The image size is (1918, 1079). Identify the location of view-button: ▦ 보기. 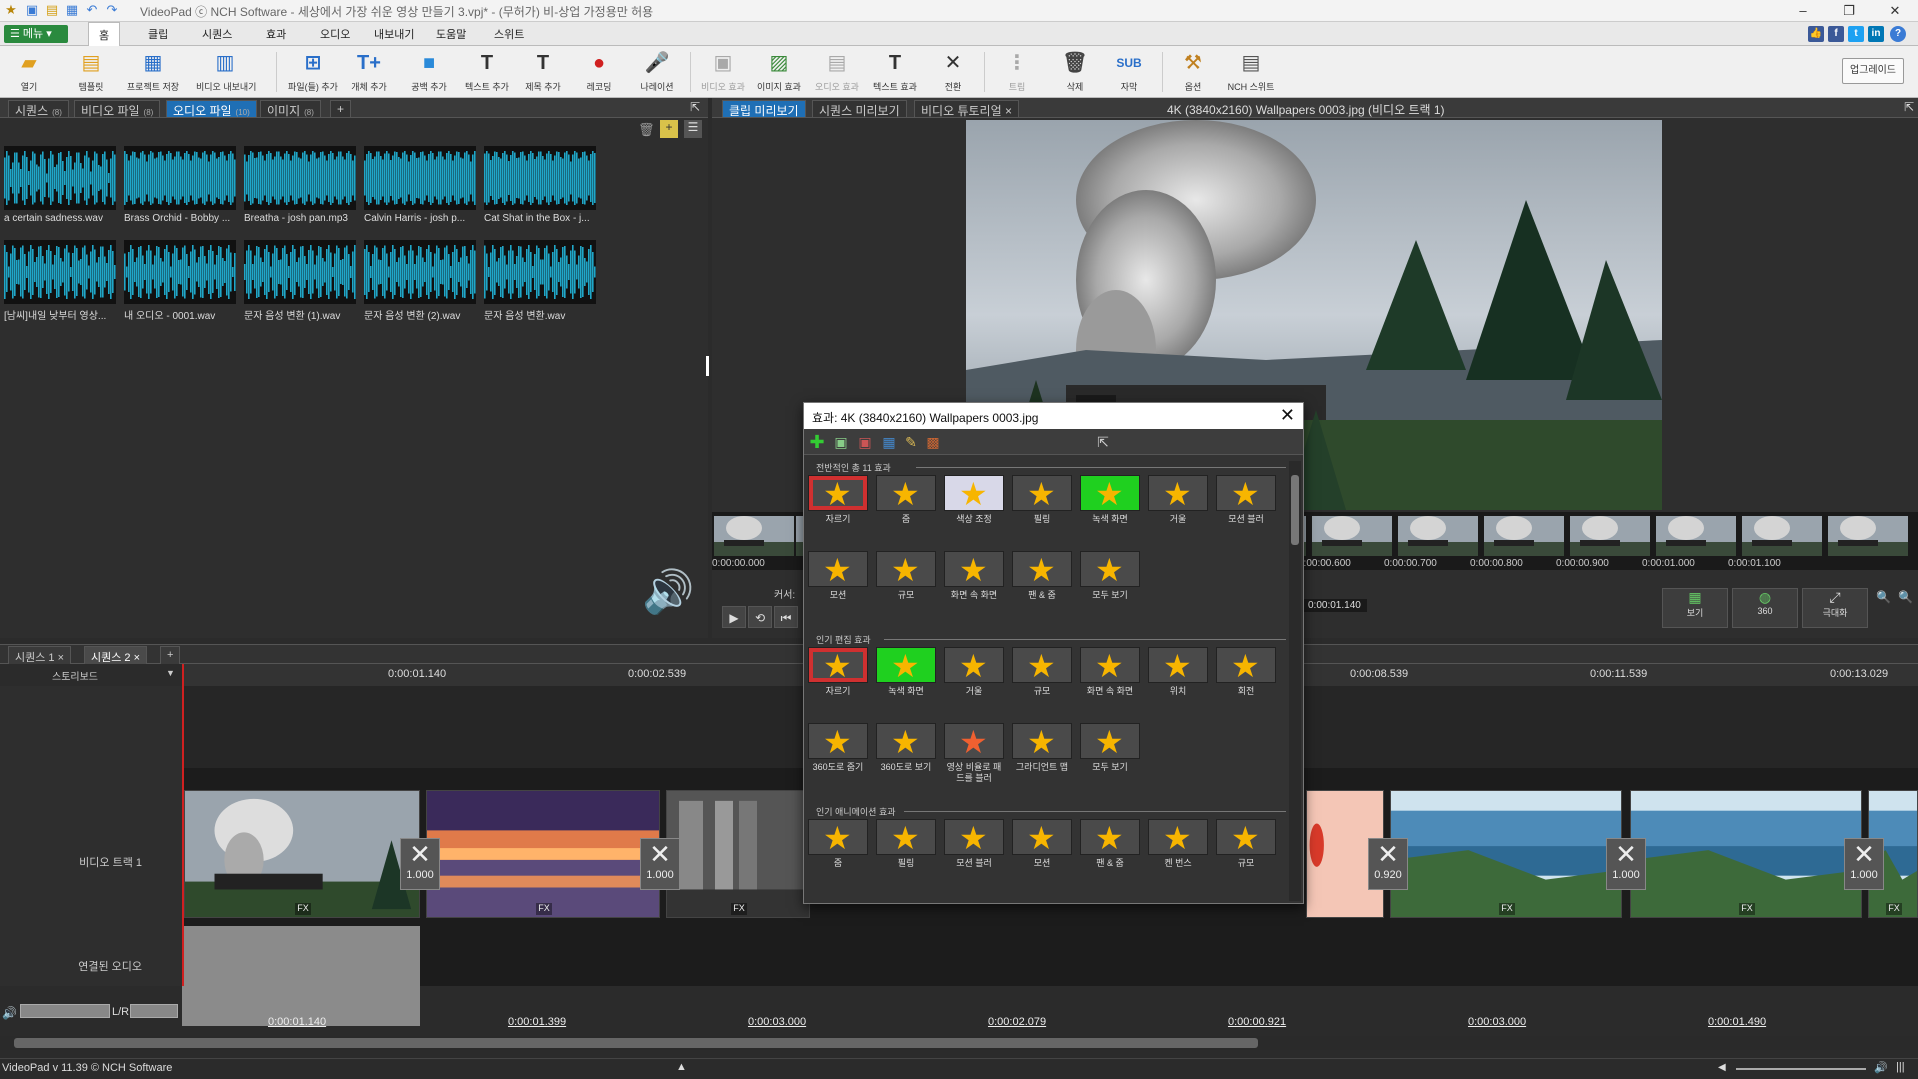
(1695, 608).